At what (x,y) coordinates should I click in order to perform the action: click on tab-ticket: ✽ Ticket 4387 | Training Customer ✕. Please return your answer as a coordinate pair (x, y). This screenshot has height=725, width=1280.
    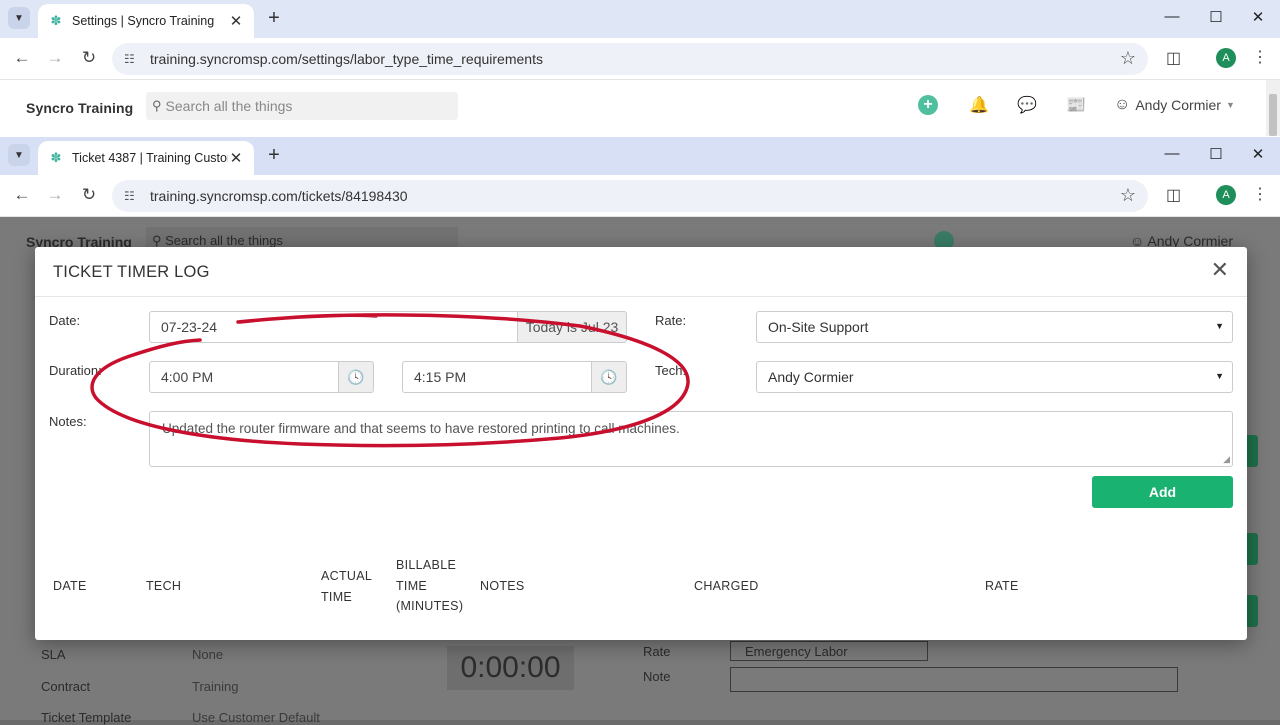
    Looking at the image, I should click on (146, 158).